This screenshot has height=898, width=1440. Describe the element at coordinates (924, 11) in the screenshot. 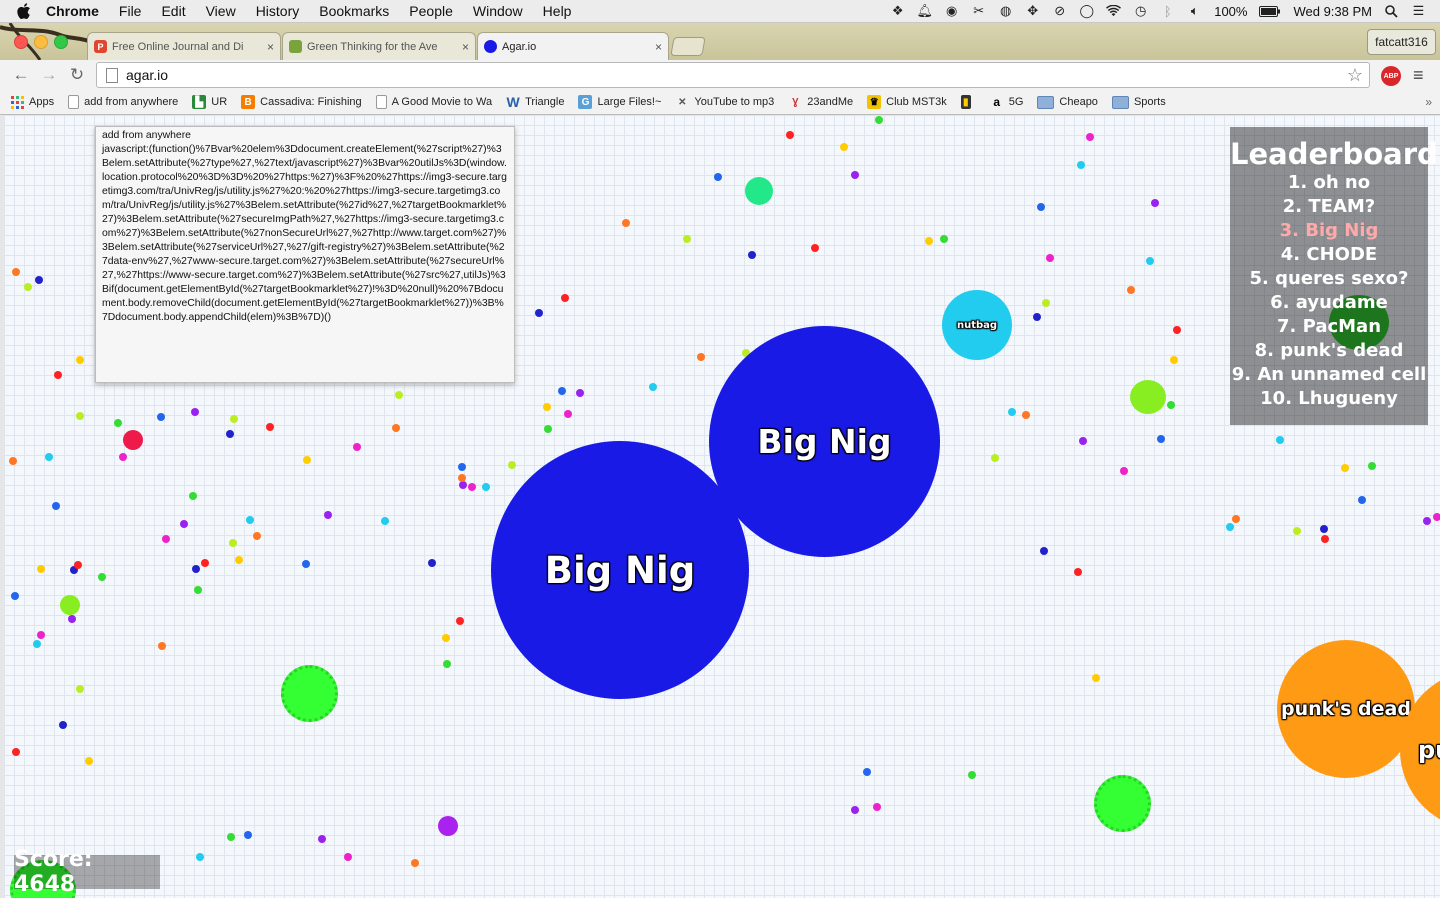

I see `notification-bell-icon: 🔔︎` at that location.